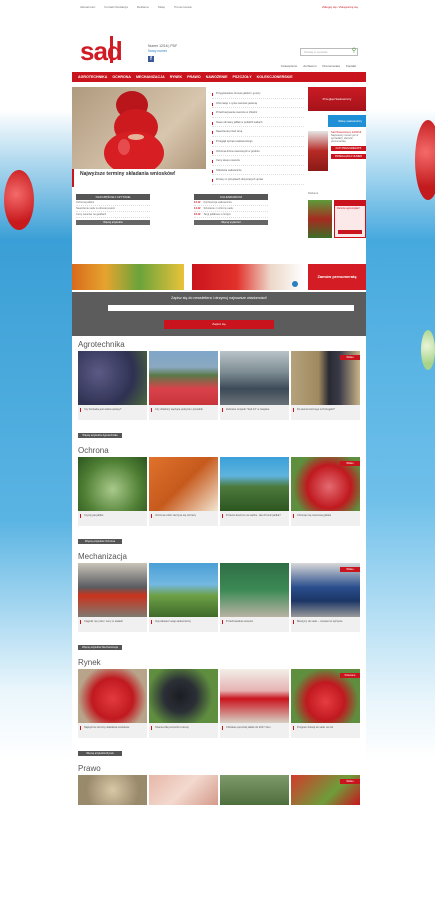 The height and width of the screenshot is (910, 435). I want to click on calendar-text: Konferencja sadownicza, so click(217, 202).